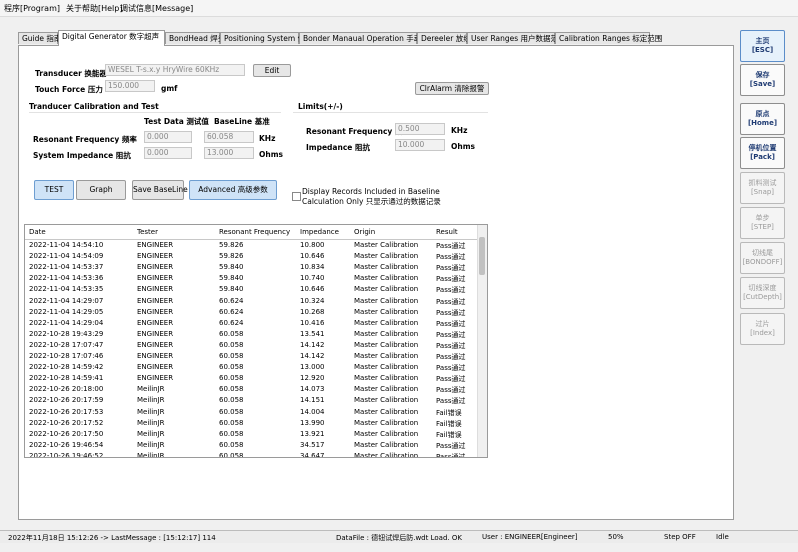  What do you see at coordinates (459, 130) in the screenshot?
I see `limits-resonant-unit: KHz` at bounding box center [459, 130].